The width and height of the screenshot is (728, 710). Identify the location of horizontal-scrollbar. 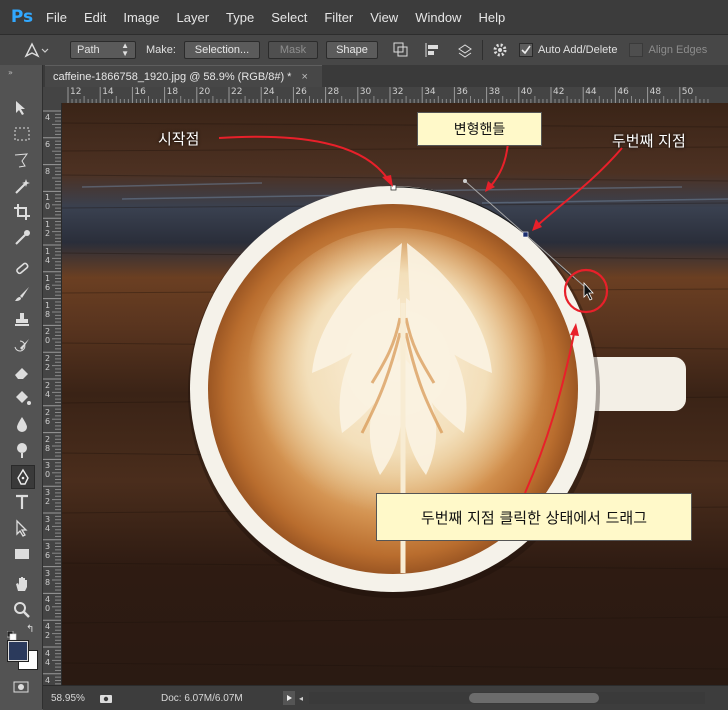
(507, 698).